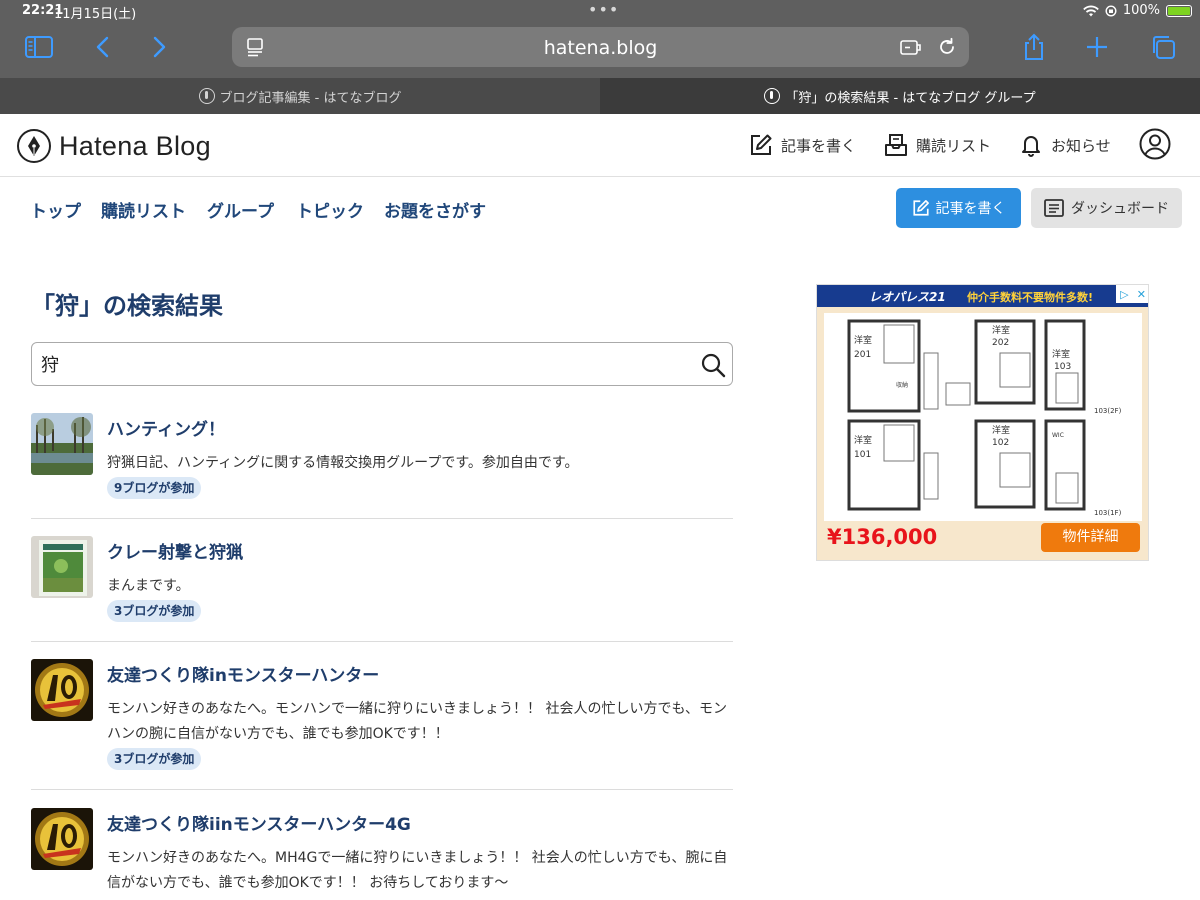 This screenshot has height=900, width=1200. Describe the element at coordinates (259, 822) in the screenshot. I see `result-title: 友達つくり隊iinモンスターハンター4G` at that location.